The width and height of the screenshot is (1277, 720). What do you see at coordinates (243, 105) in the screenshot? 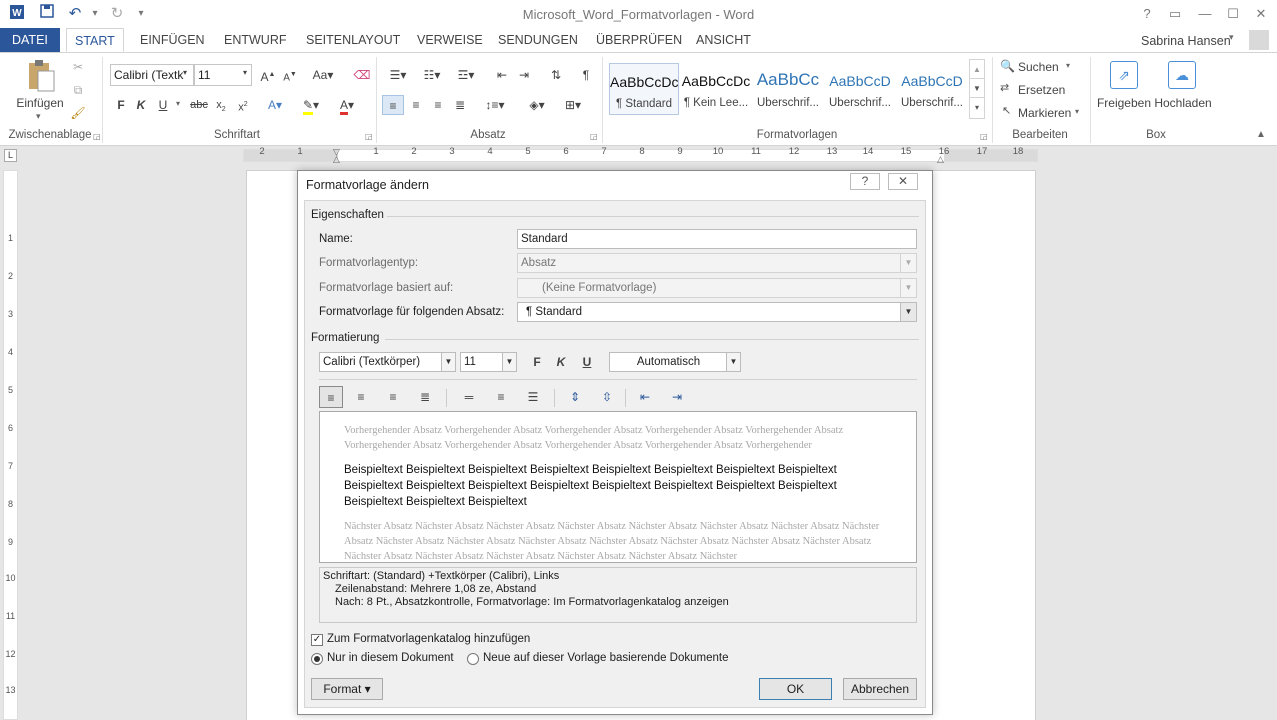
I see `superscript-icon: x2` at bounding box center [243, 105].